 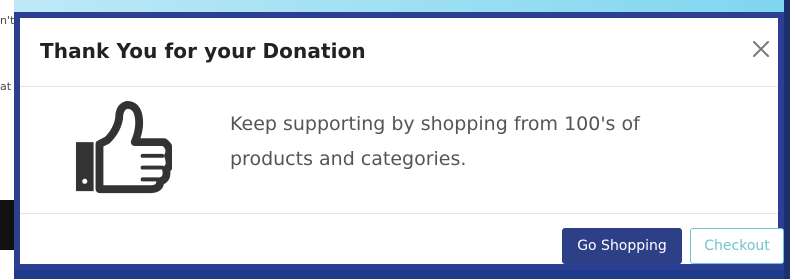 I want to click on background-text-fragment: n't, so click(x=7, y=20).